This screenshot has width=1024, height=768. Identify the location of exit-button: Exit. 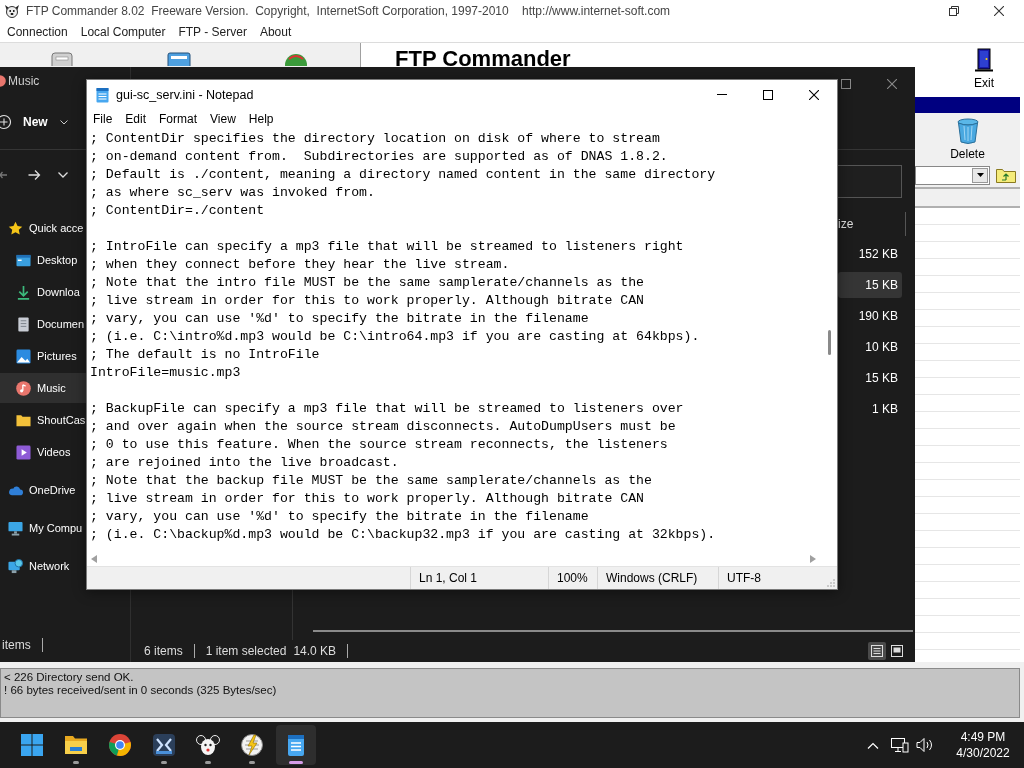
(984, 70).